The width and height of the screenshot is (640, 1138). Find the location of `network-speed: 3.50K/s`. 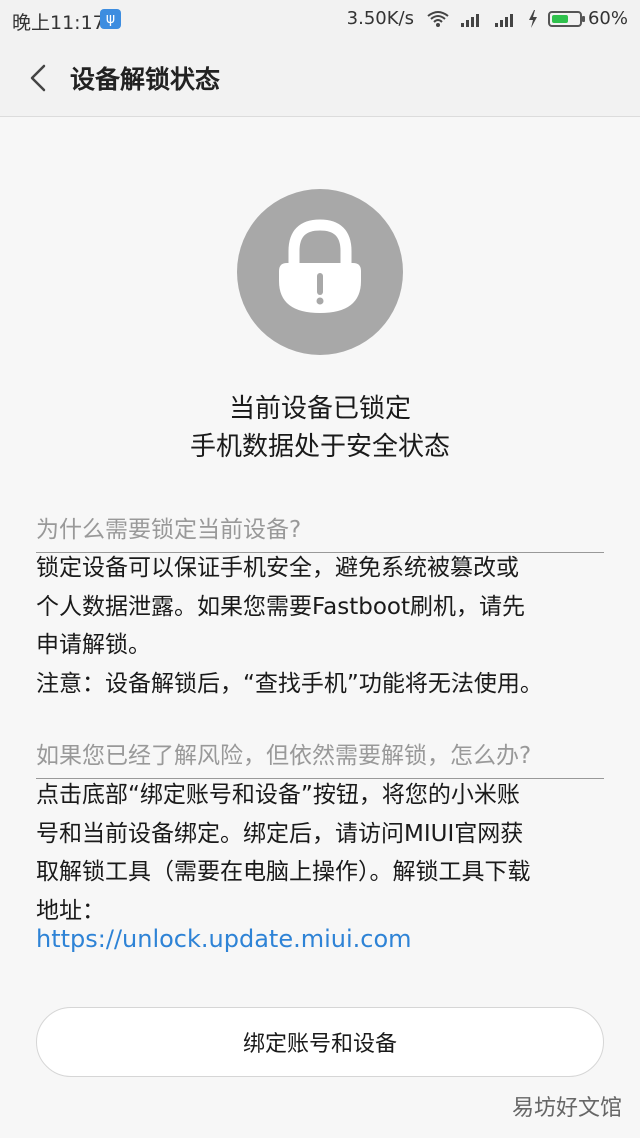

network-speed: 3.50K/s is located at coordinates (380, 18).